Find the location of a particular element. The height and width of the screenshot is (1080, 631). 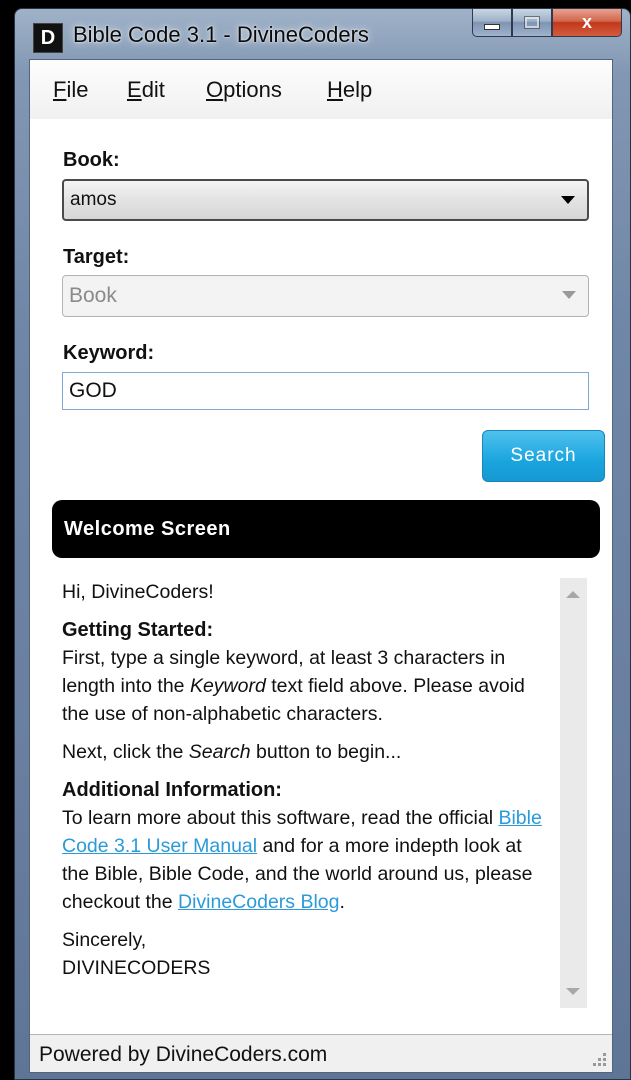

maximize-button is located at coordinates (532, 23).